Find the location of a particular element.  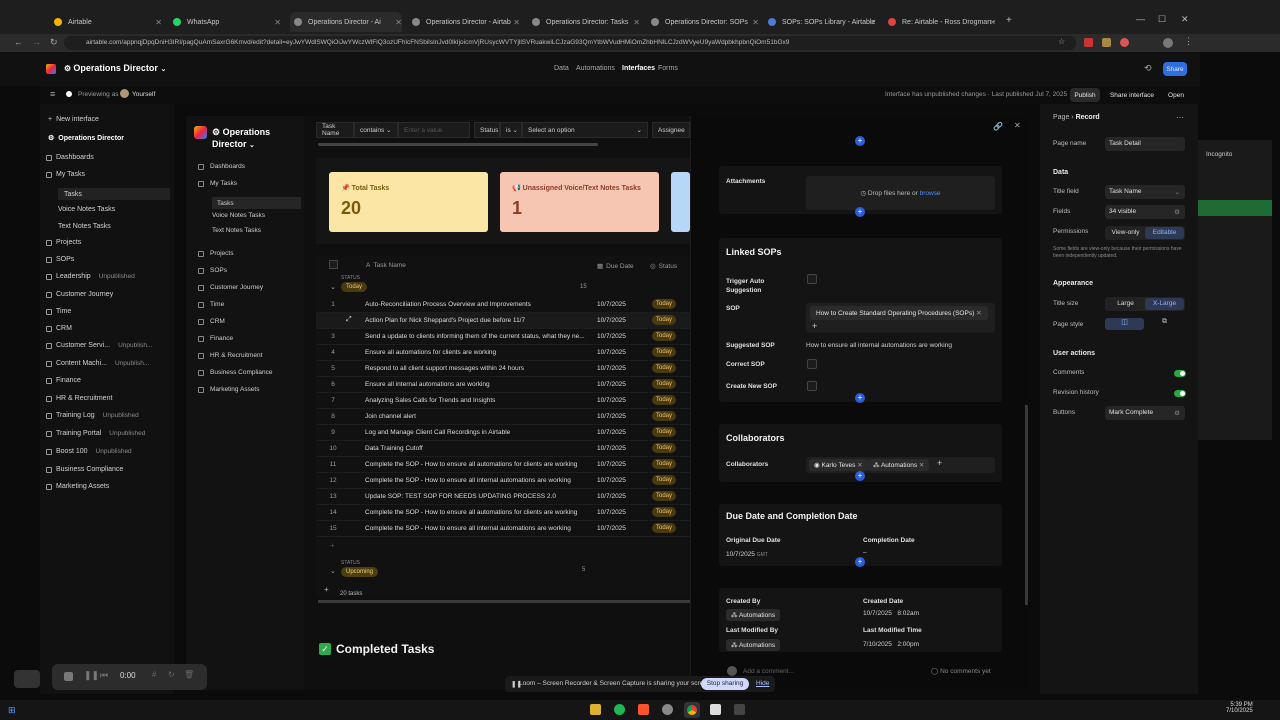

sidebar-item: SOPs is located at coordinates (60, 259).